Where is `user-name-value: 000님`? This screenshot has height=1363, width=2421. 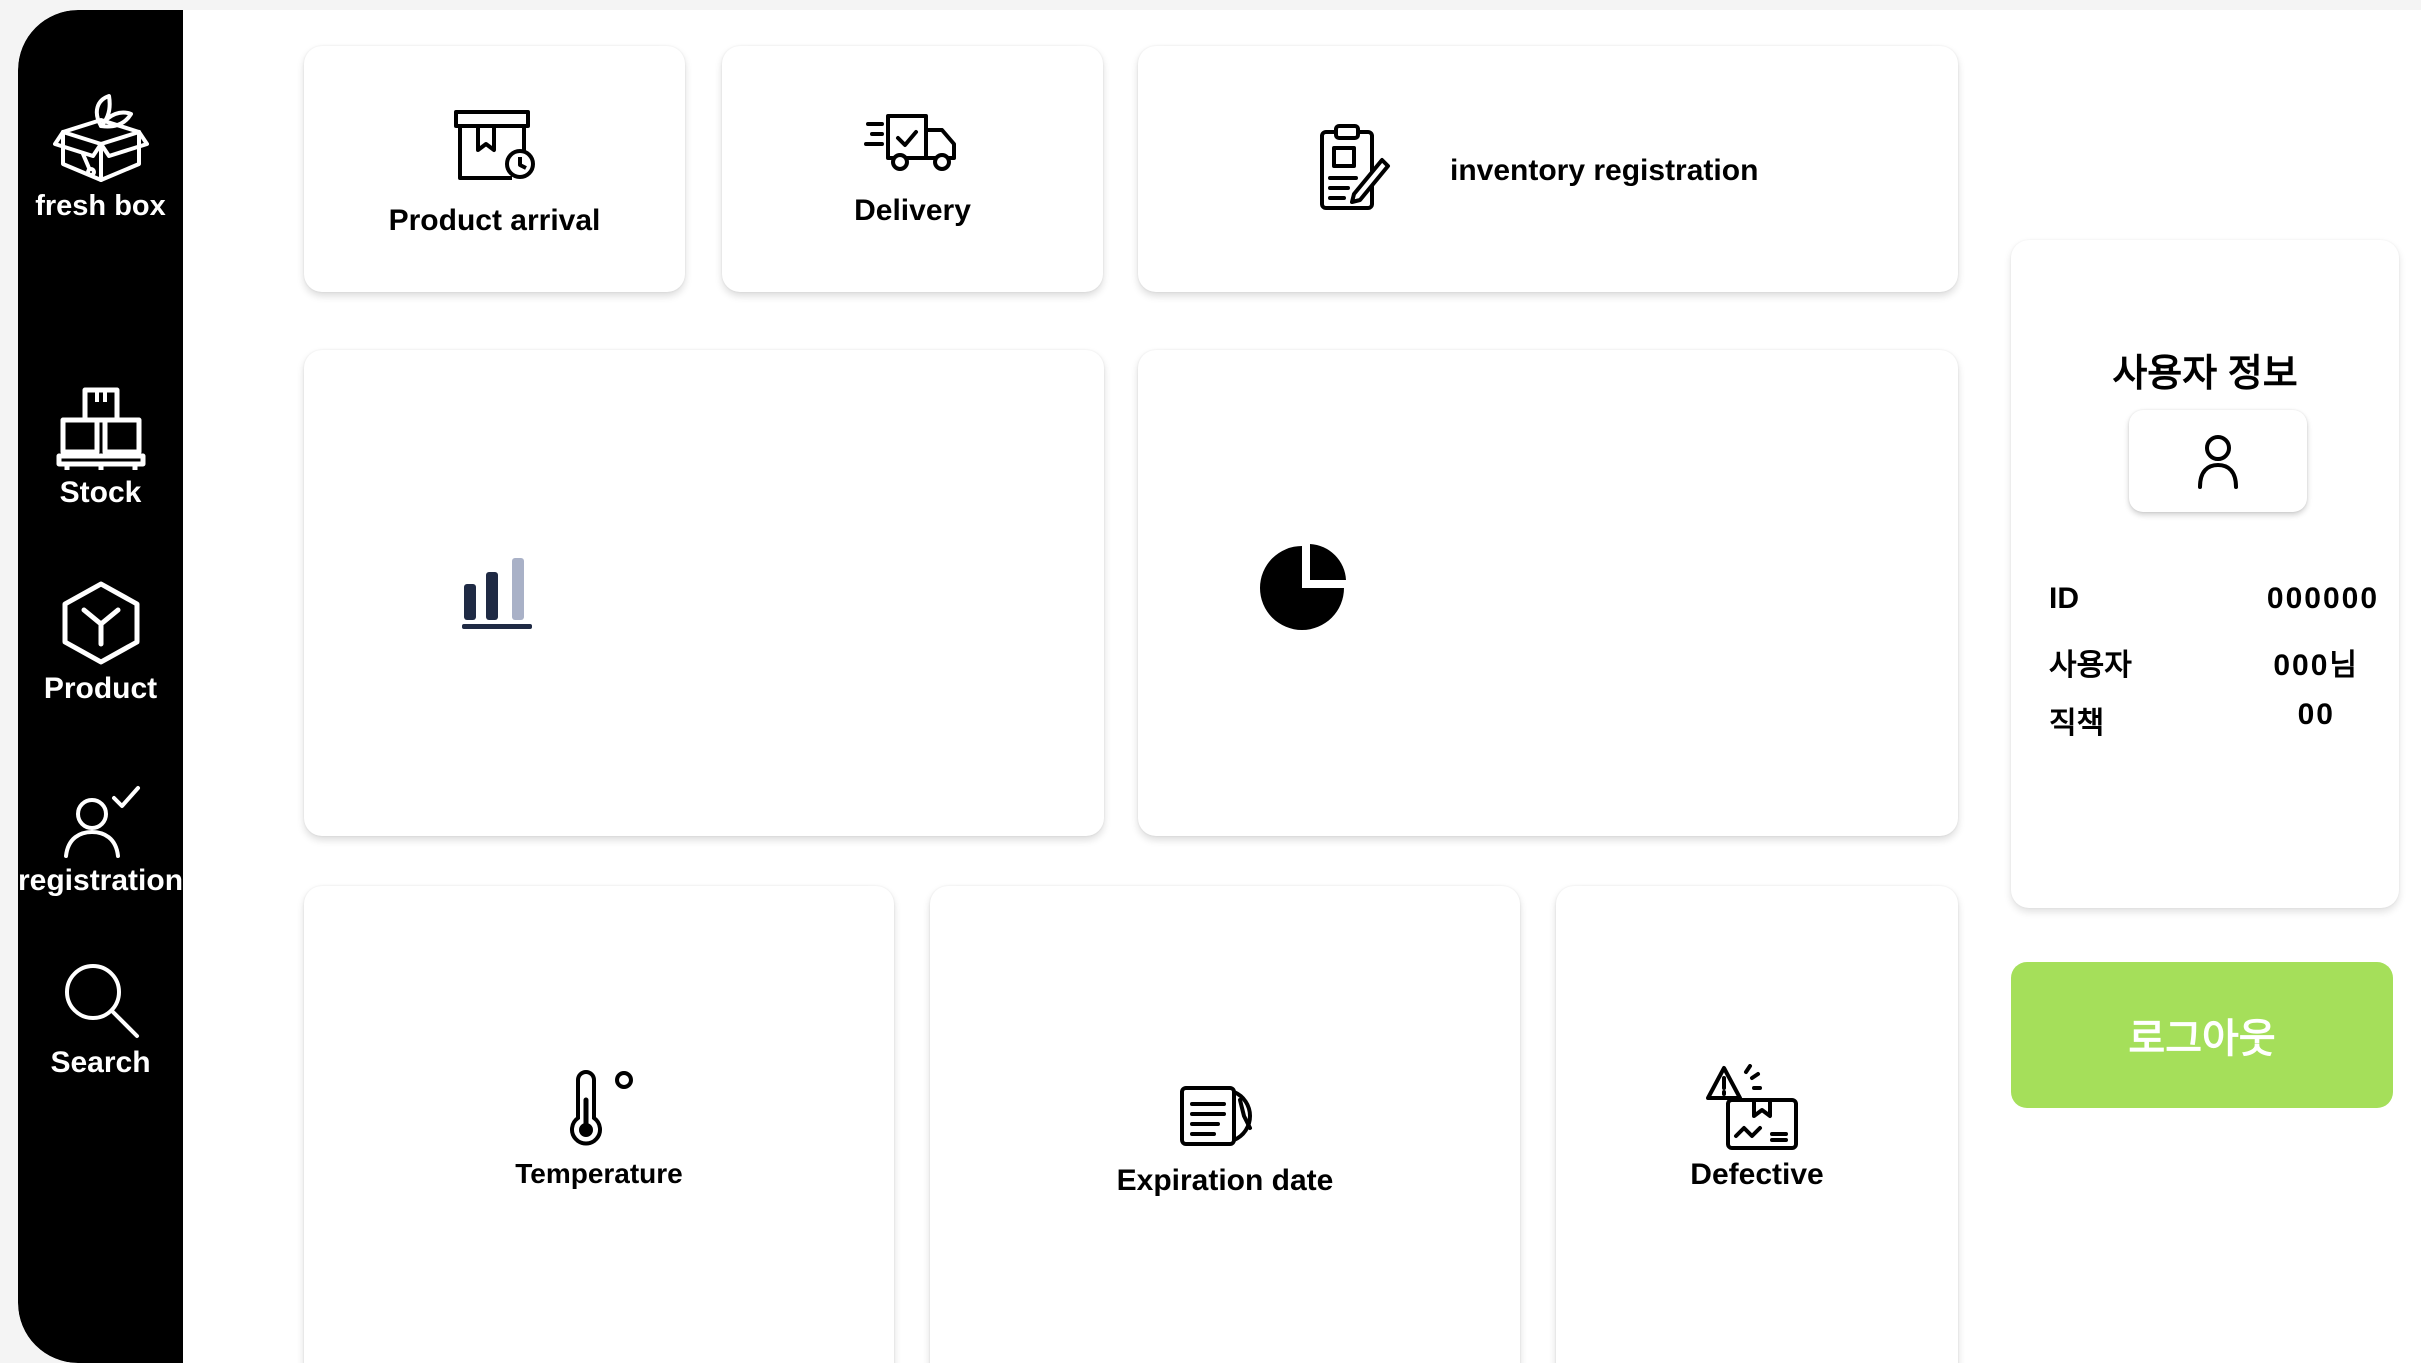
user-name-value: 000님 is located at coordinates (2316, 665).